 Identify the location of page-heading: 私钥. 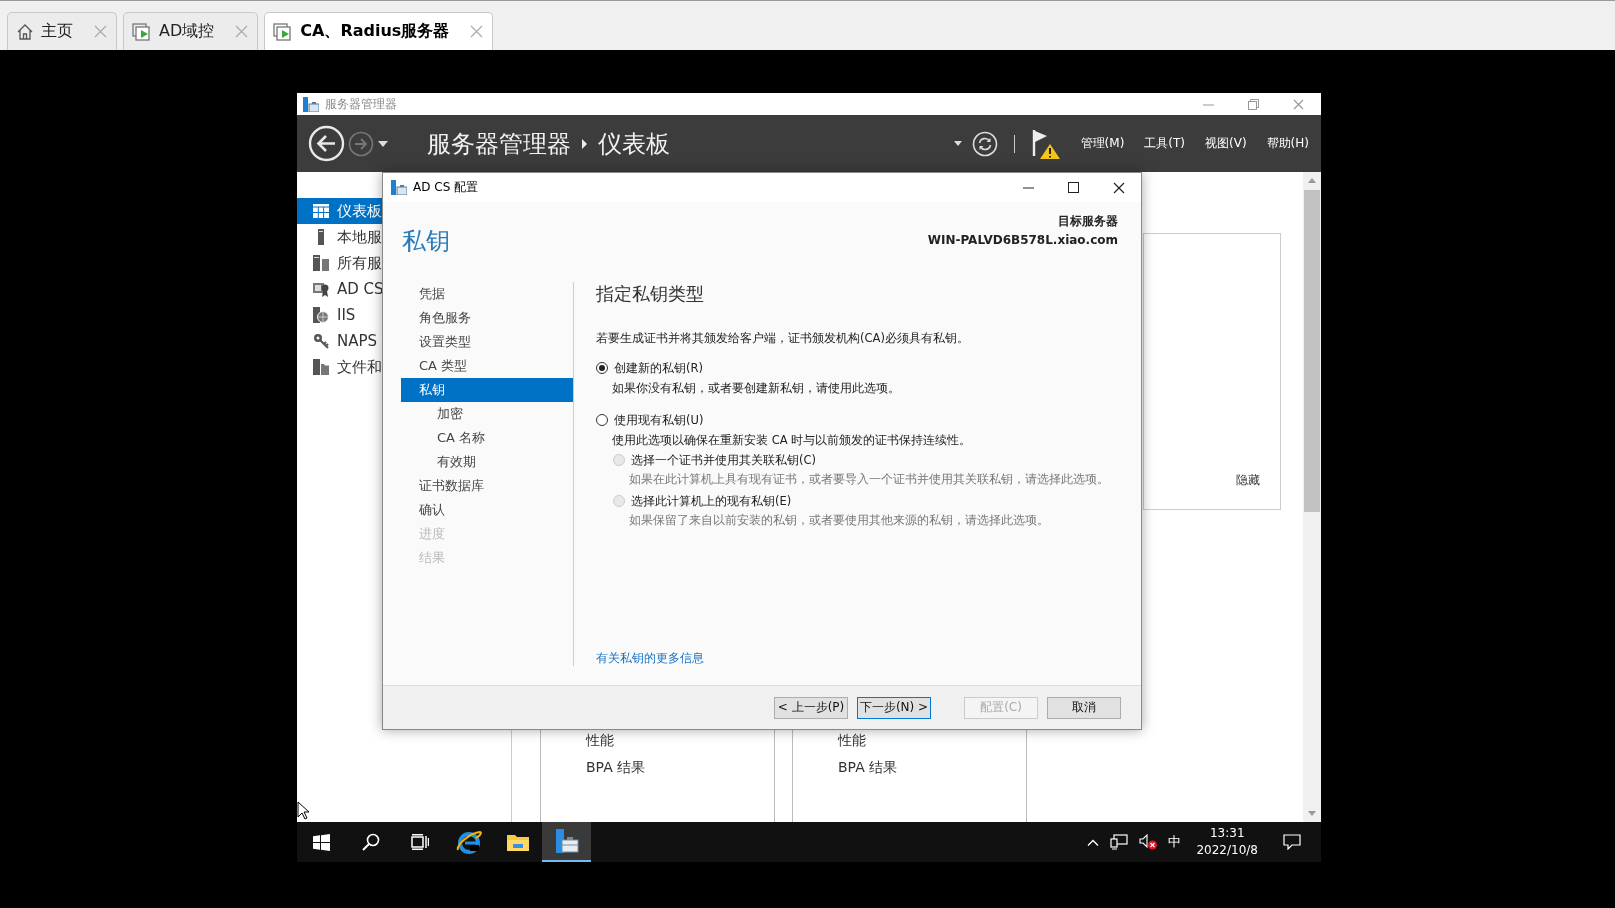
(426, 241).